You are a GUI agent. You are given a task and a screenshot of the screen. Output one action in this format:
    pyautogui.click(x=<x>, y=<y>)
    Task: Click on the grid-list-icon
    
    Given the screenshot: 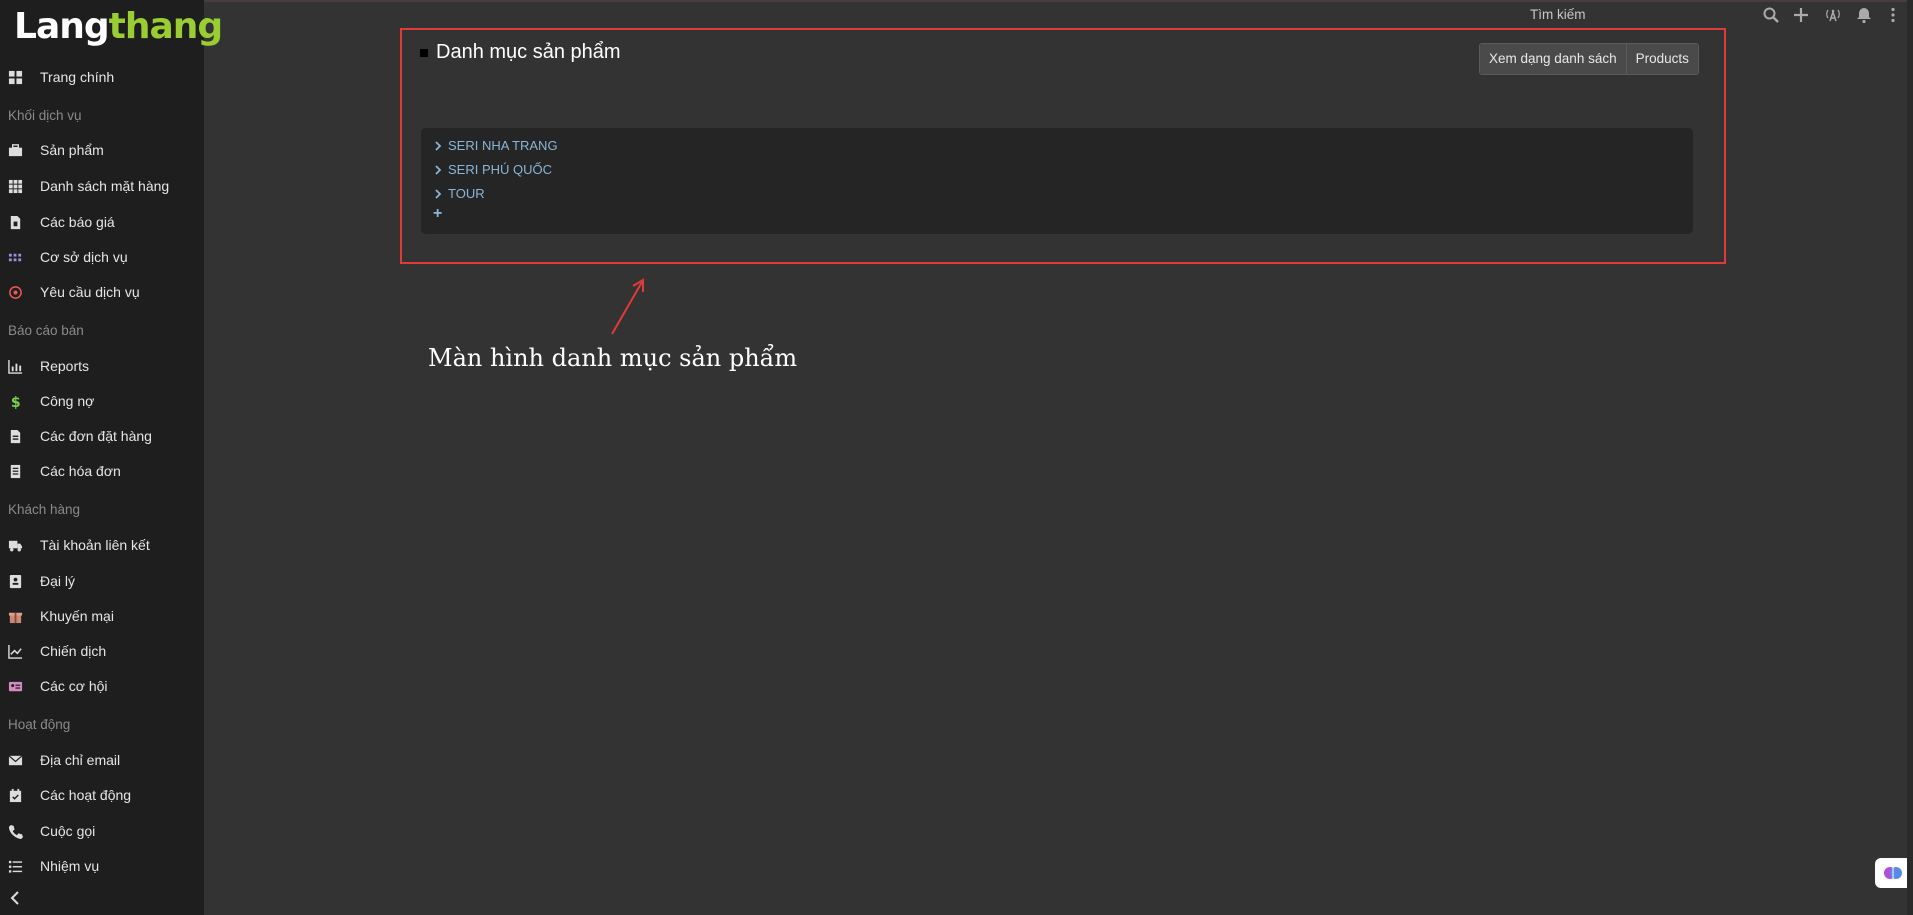 What is the action you would take?
    pyautogui.click(x=15, y=186)
    